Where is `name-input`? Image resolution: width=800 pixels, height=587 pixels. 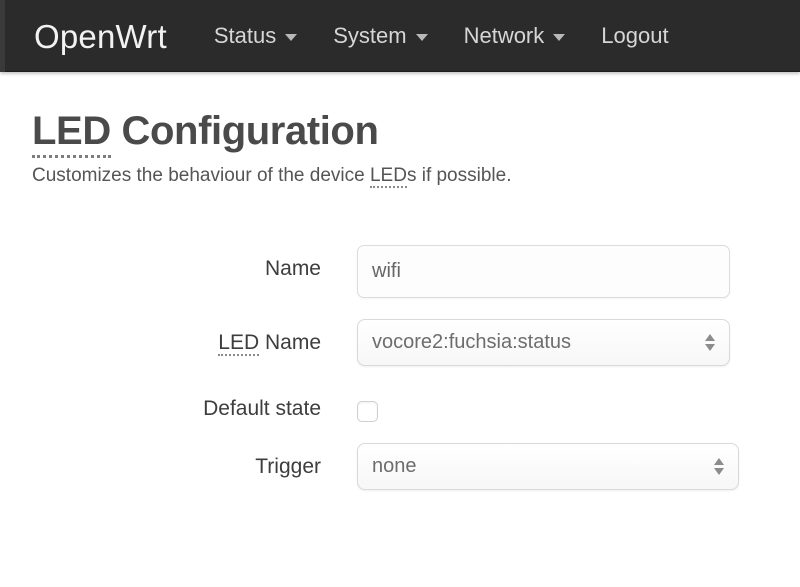
name-input is located at coordinates (543, 271).